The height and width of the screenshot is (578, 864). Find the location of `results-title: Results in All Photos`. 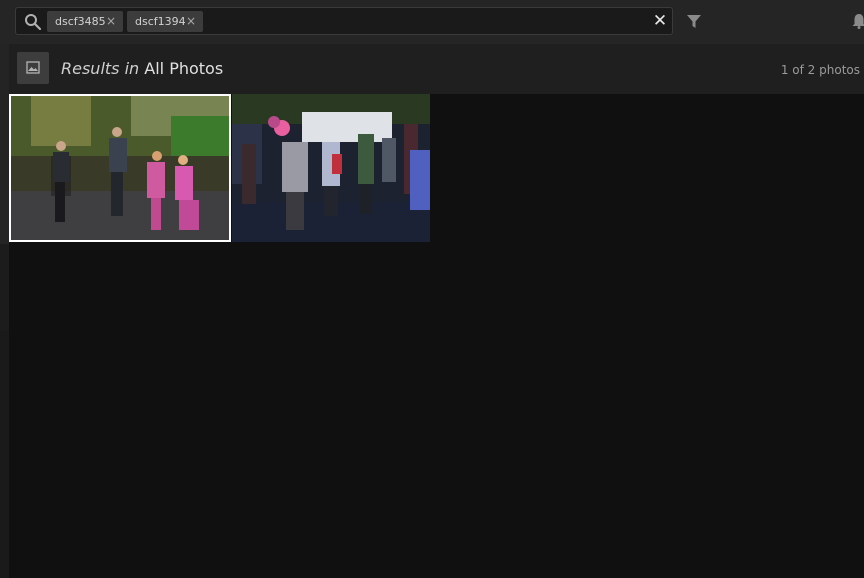

results-title: Results in All Photos is located at coordinates (142, 68).